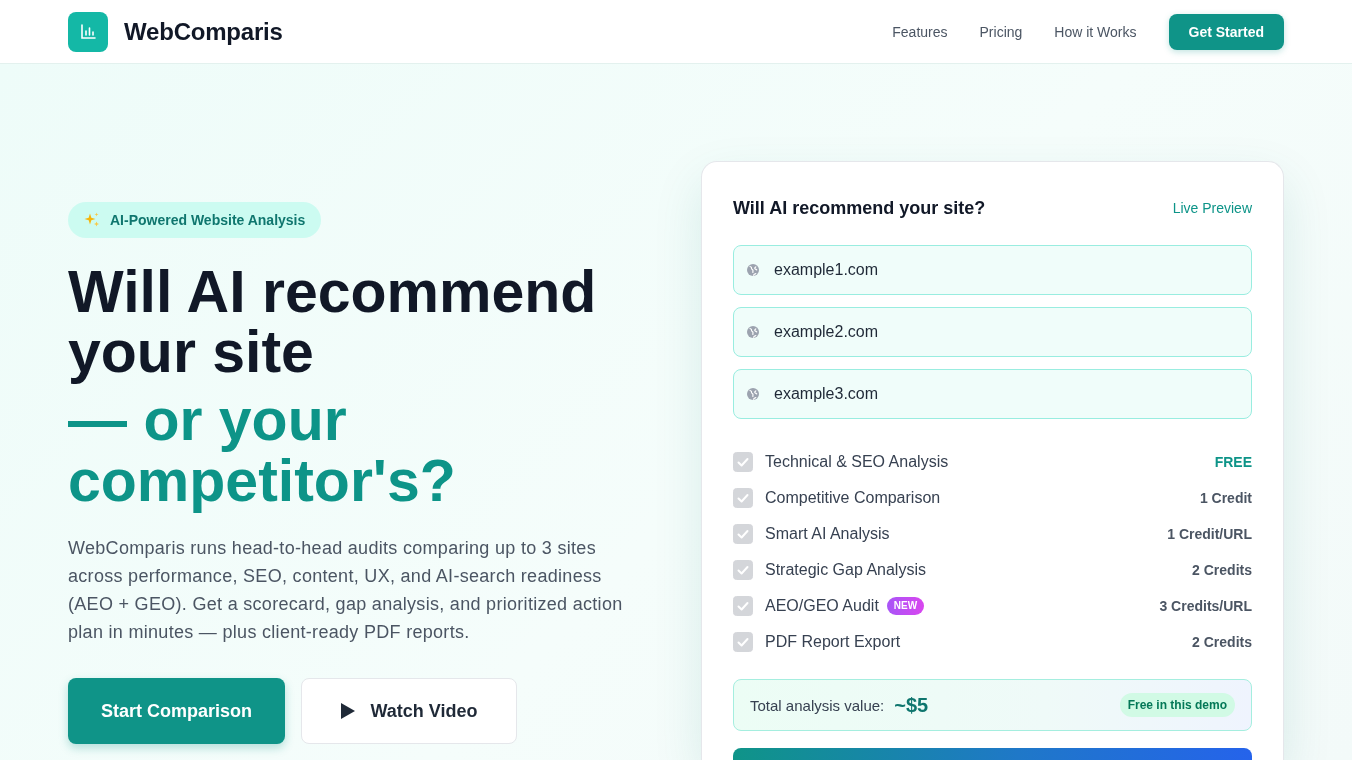  What do you see at coordinates (262, 451) in the screenshot?
I see `hero-heading-accent: — or your competitor's?` at bounding box center [262, 451].